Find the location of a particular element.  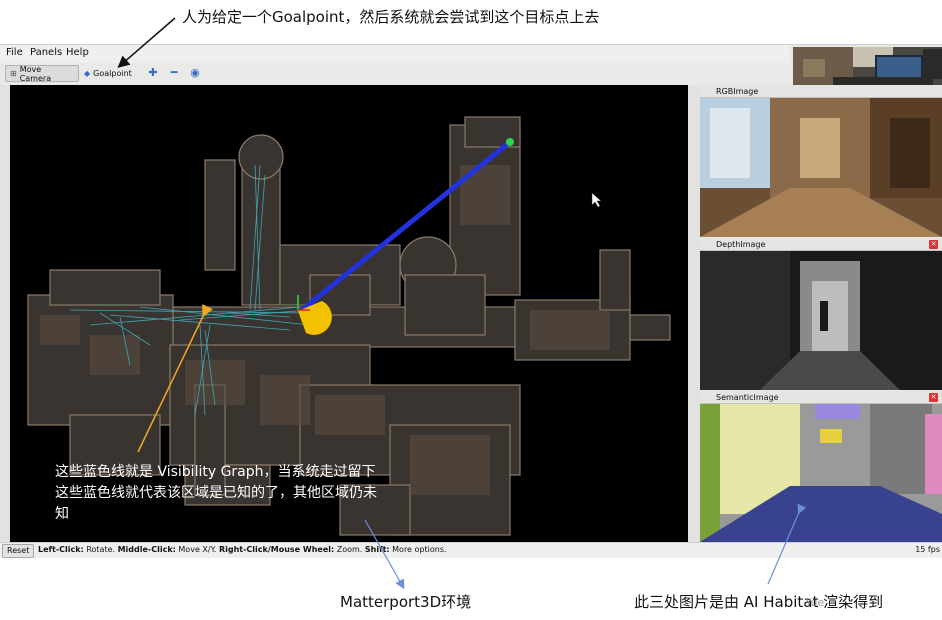

rendered-annotation: 此三处图片是由 AI Habitat 渲染得到 is located at coordinates (759, 602).